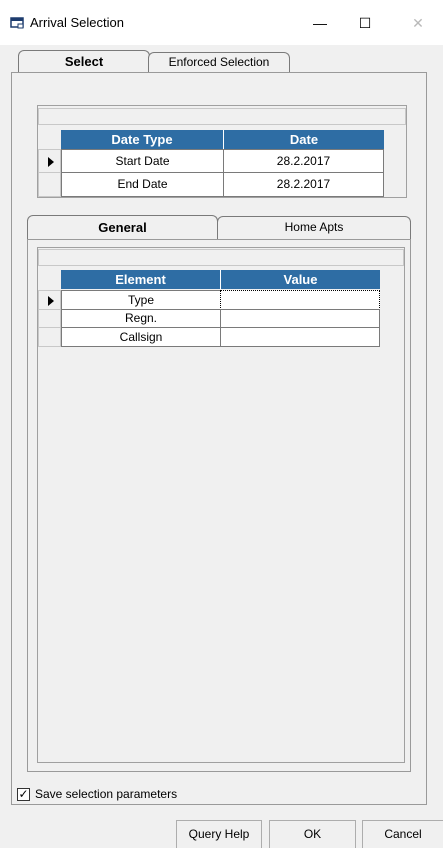  Describe the element at coordinates (221, 257) in the screenshot. I see `element-grid-group-strip` at that location.